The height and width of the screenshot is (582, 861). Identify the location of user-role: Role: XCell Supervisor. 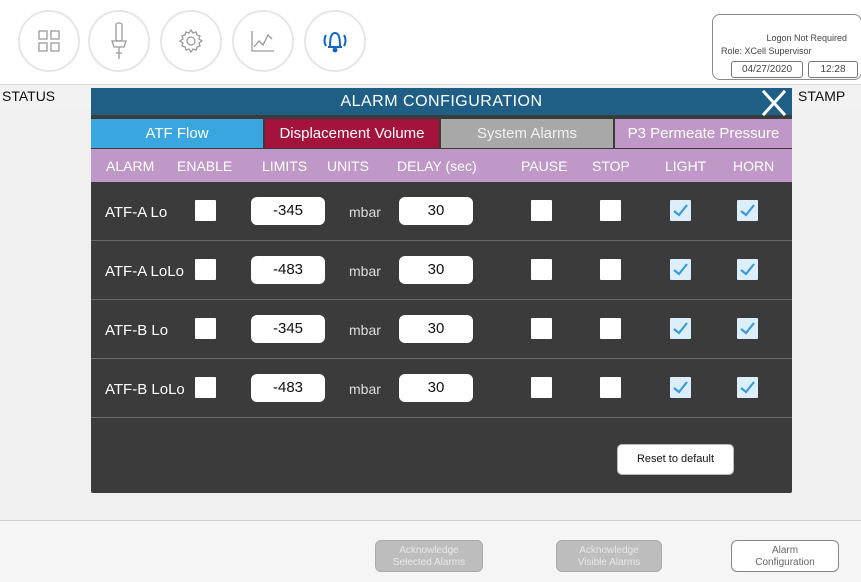
(766, 51).